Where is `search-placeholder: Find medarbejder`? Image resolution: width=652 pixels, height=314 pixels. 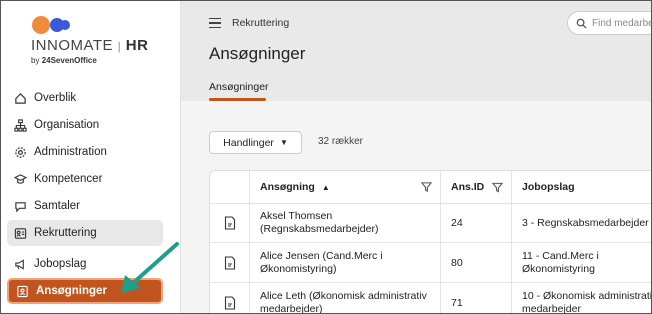
search-placeholder: Find medarbejder is located at coordinates (621, 23).